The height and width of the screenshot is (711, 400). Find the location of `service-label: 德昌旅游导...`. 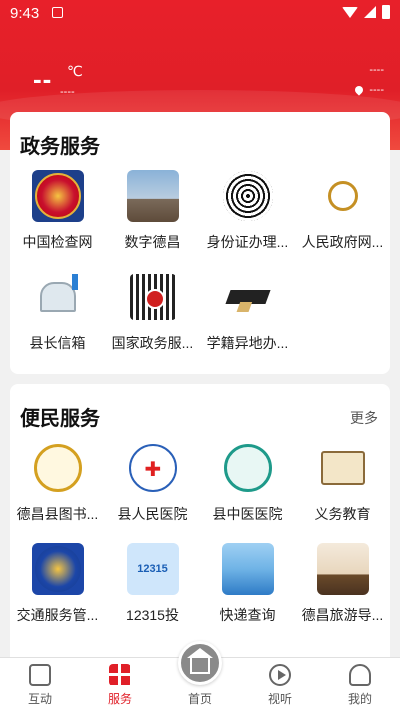

service-label: 德昌旅游导... is located at coordinates (342, 615).